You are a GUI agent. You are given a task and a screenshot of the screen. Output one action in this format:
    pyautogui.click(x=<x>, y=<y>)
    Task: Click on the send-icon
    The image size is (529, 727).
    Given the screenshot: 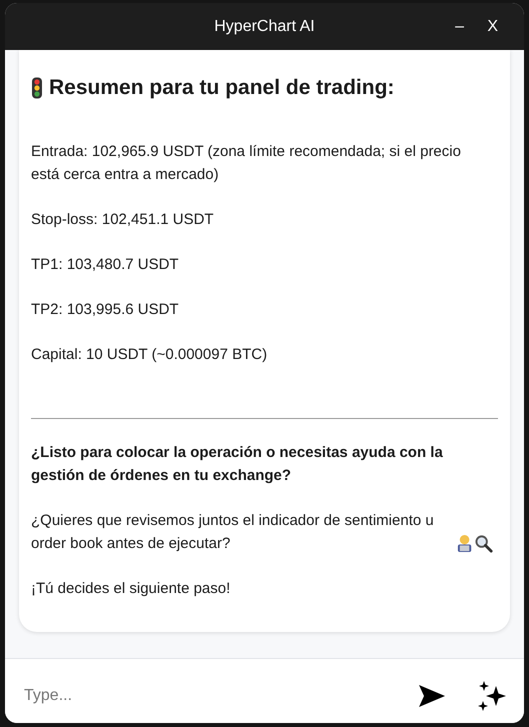 What is the action you would take?
    pyautogui.click(x=432, y=696)
    